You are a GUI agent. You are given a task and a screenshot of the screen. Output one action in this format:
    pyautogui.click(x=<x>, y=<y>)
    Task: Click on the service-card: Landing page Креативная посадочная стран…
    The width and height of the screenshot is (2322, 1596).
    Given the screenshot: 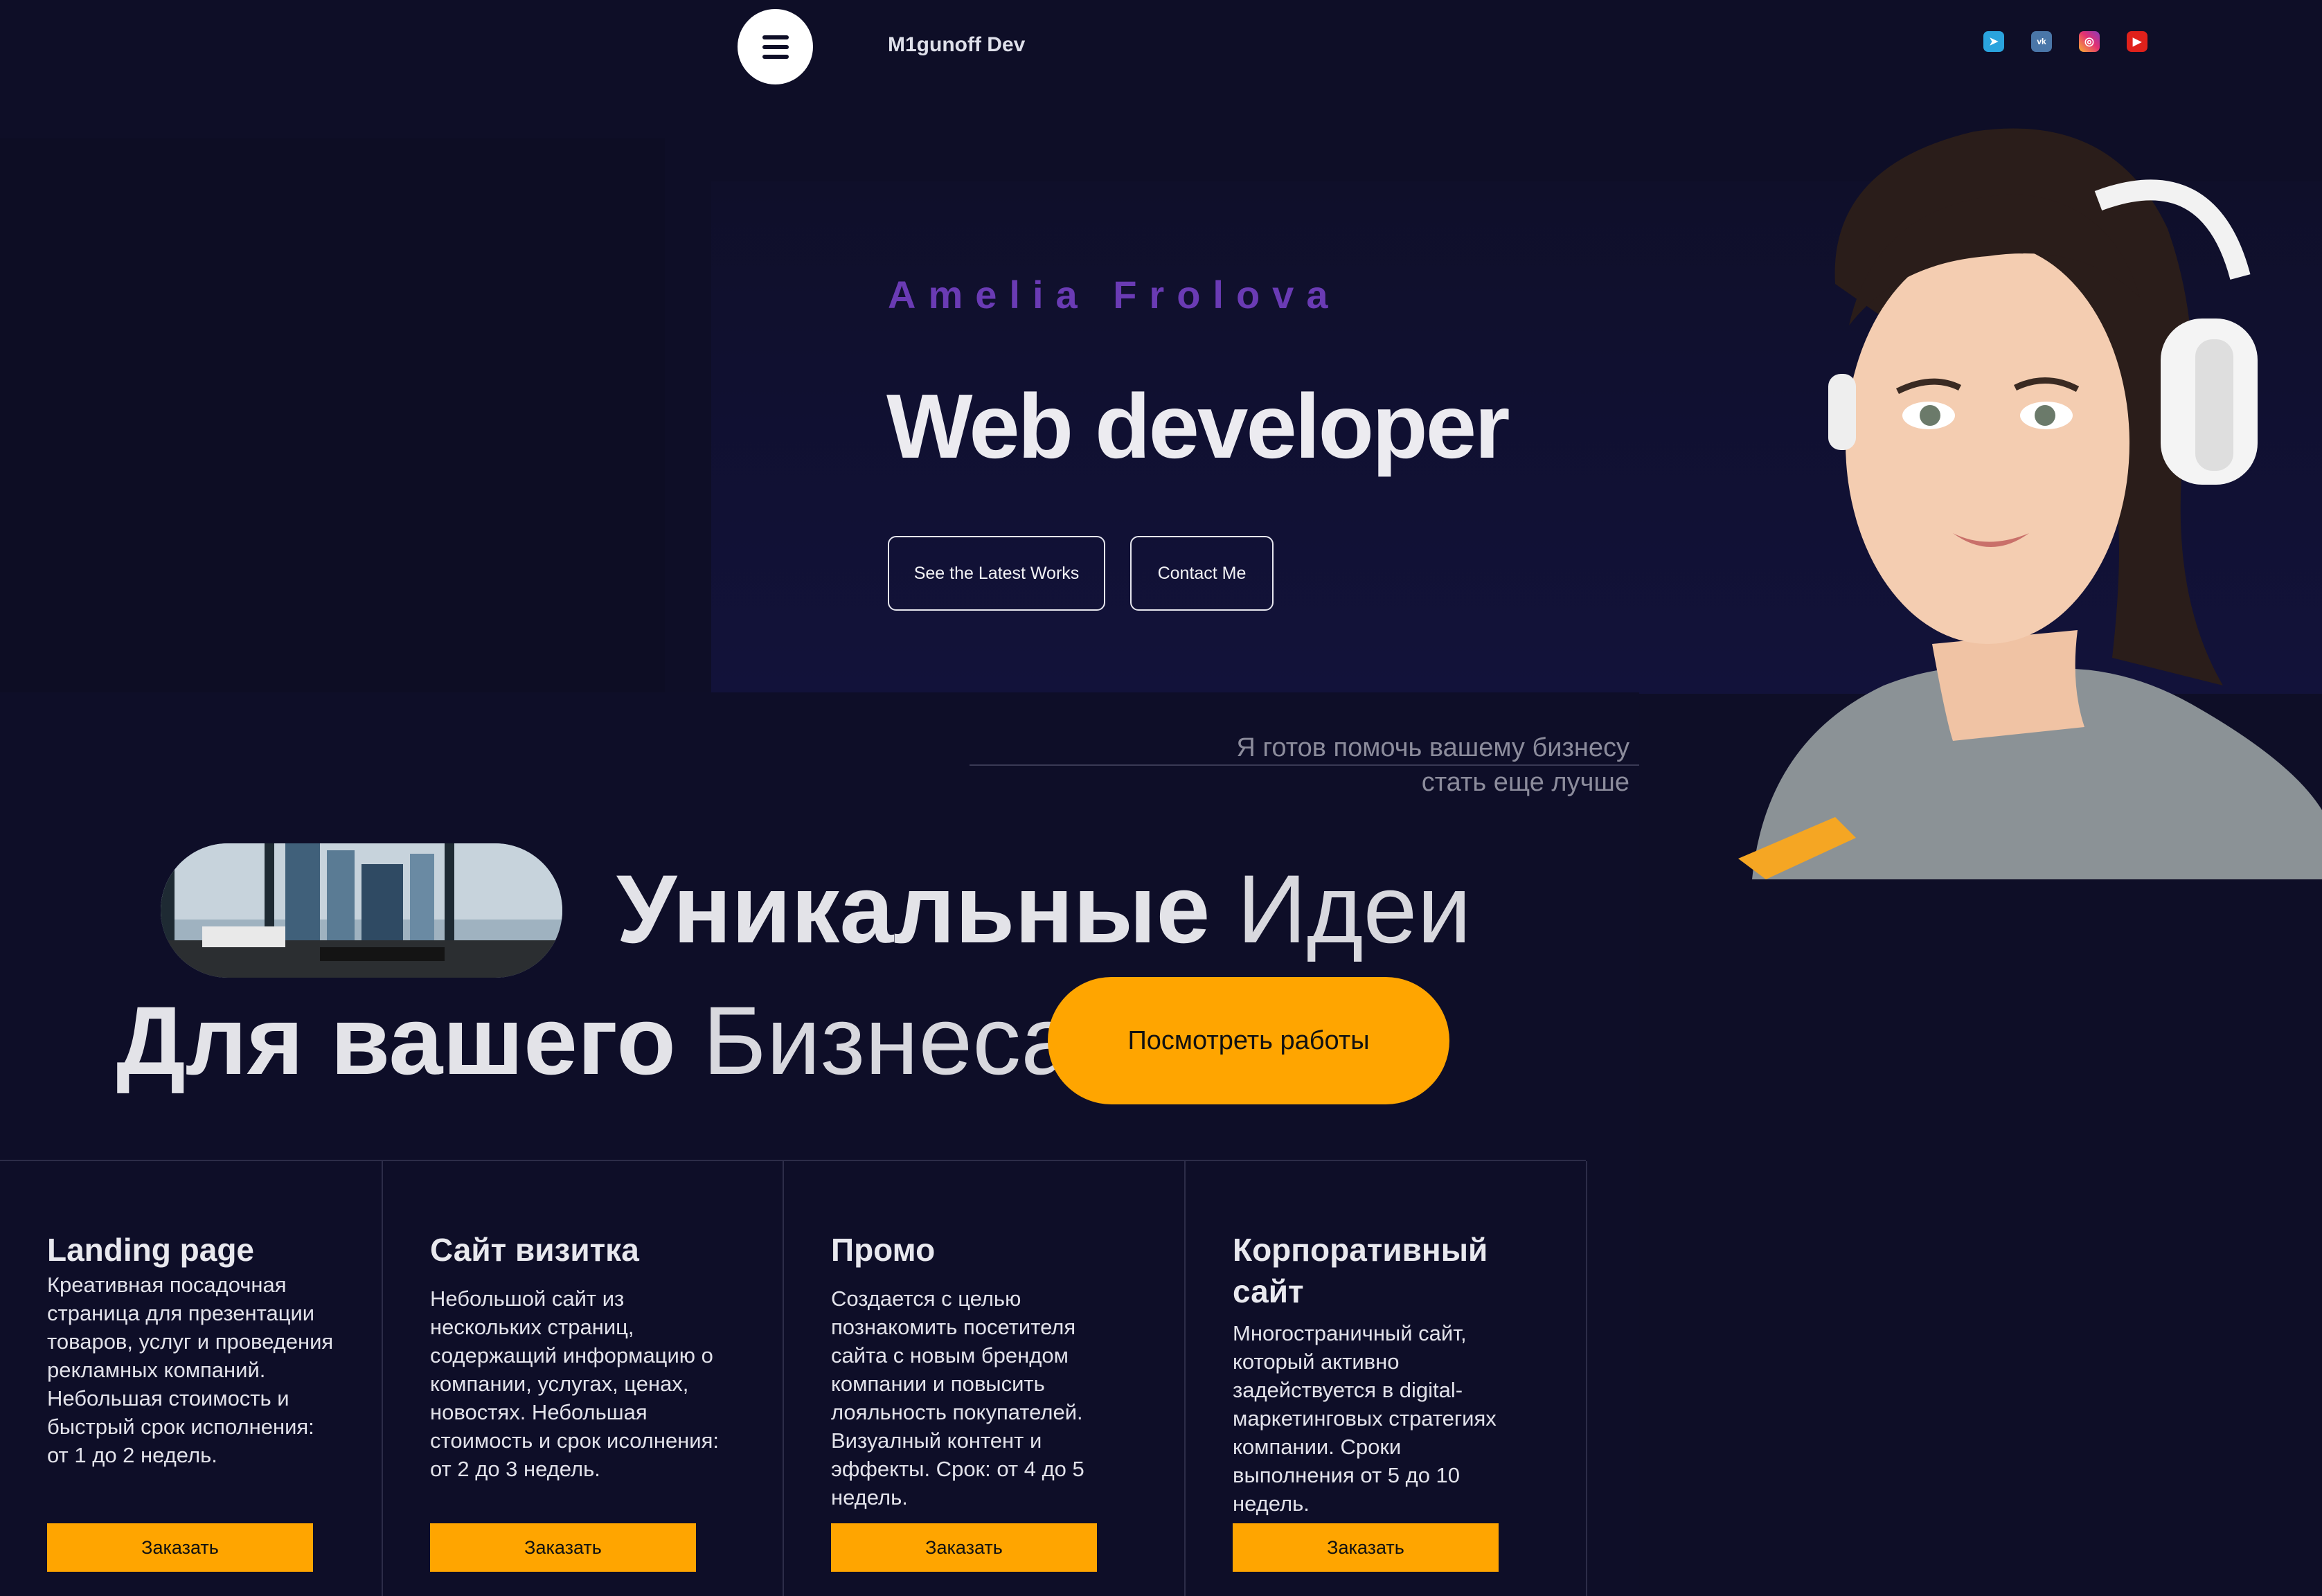 What is the action you would take?
    pyautogui.click(x=191, y=1378)
    